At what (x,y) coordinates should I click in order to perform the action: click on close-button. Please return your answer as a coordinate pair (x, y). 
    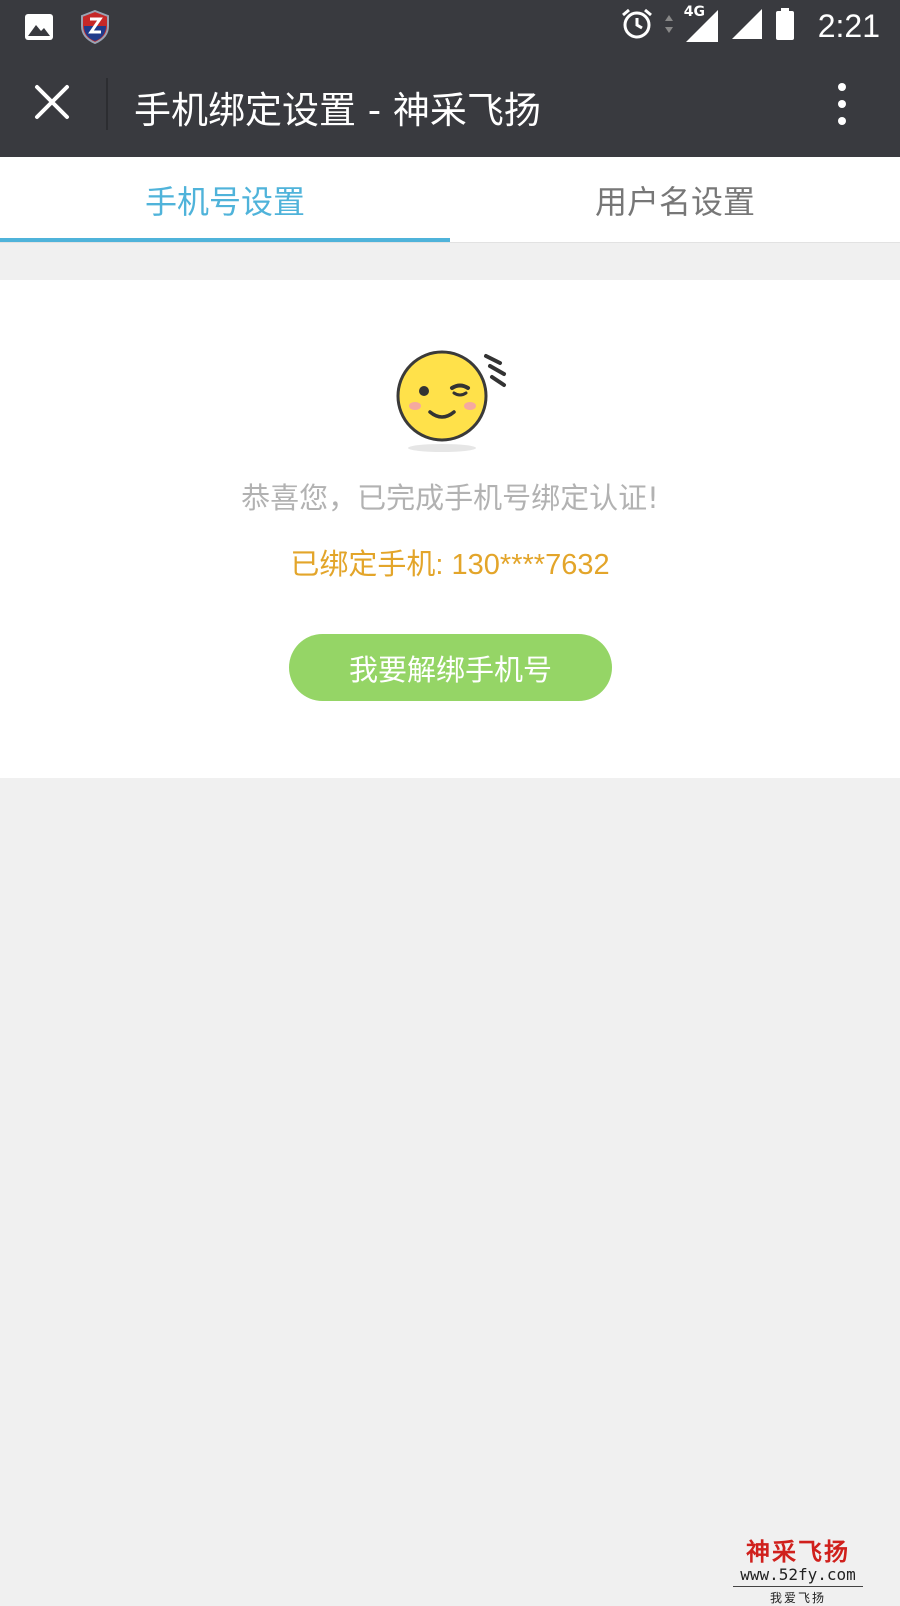
    Looking at the image, I should click on (52, 104).